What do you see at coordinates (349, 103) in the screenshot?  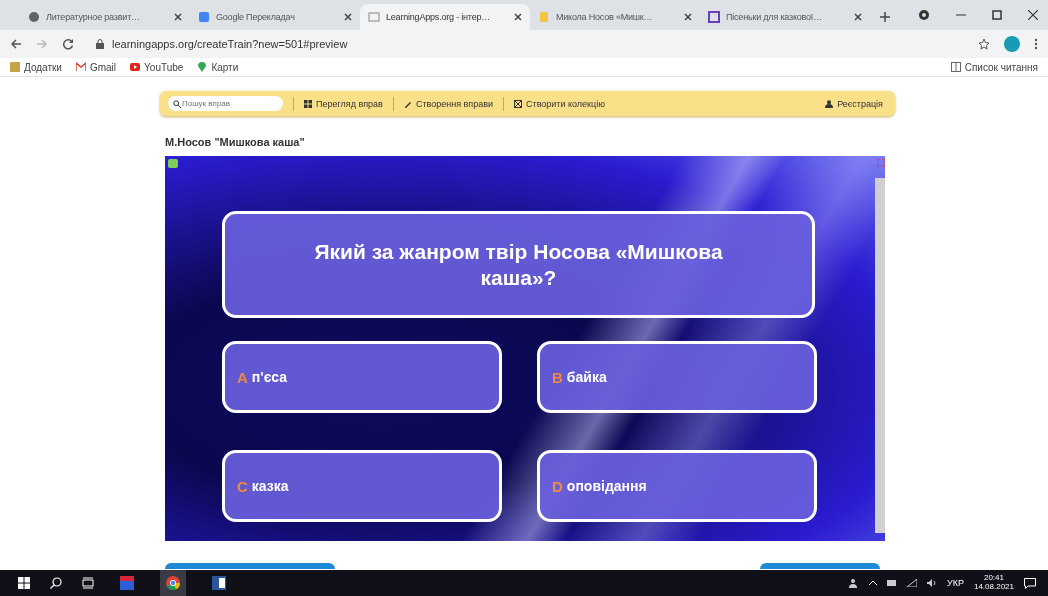 I see `nav-link: Перегляд вправ` at bounding box center [349, 103].